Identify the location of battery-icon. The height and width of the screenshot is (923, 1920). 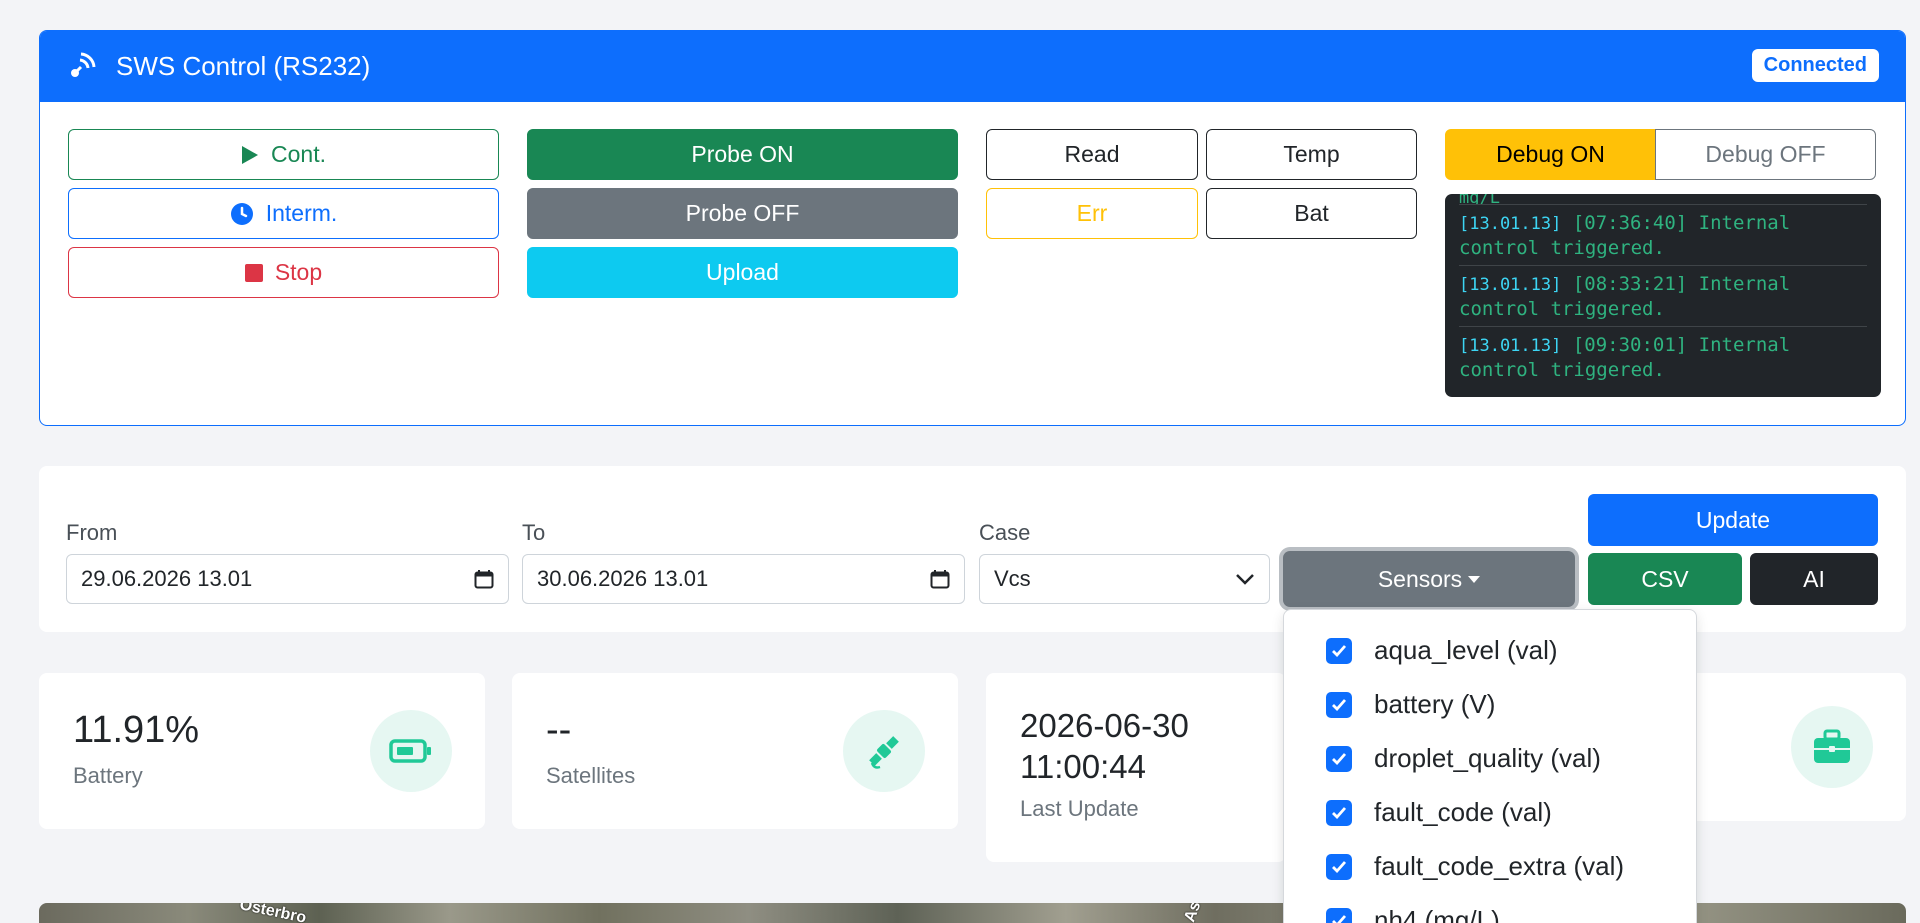
(411, 751).